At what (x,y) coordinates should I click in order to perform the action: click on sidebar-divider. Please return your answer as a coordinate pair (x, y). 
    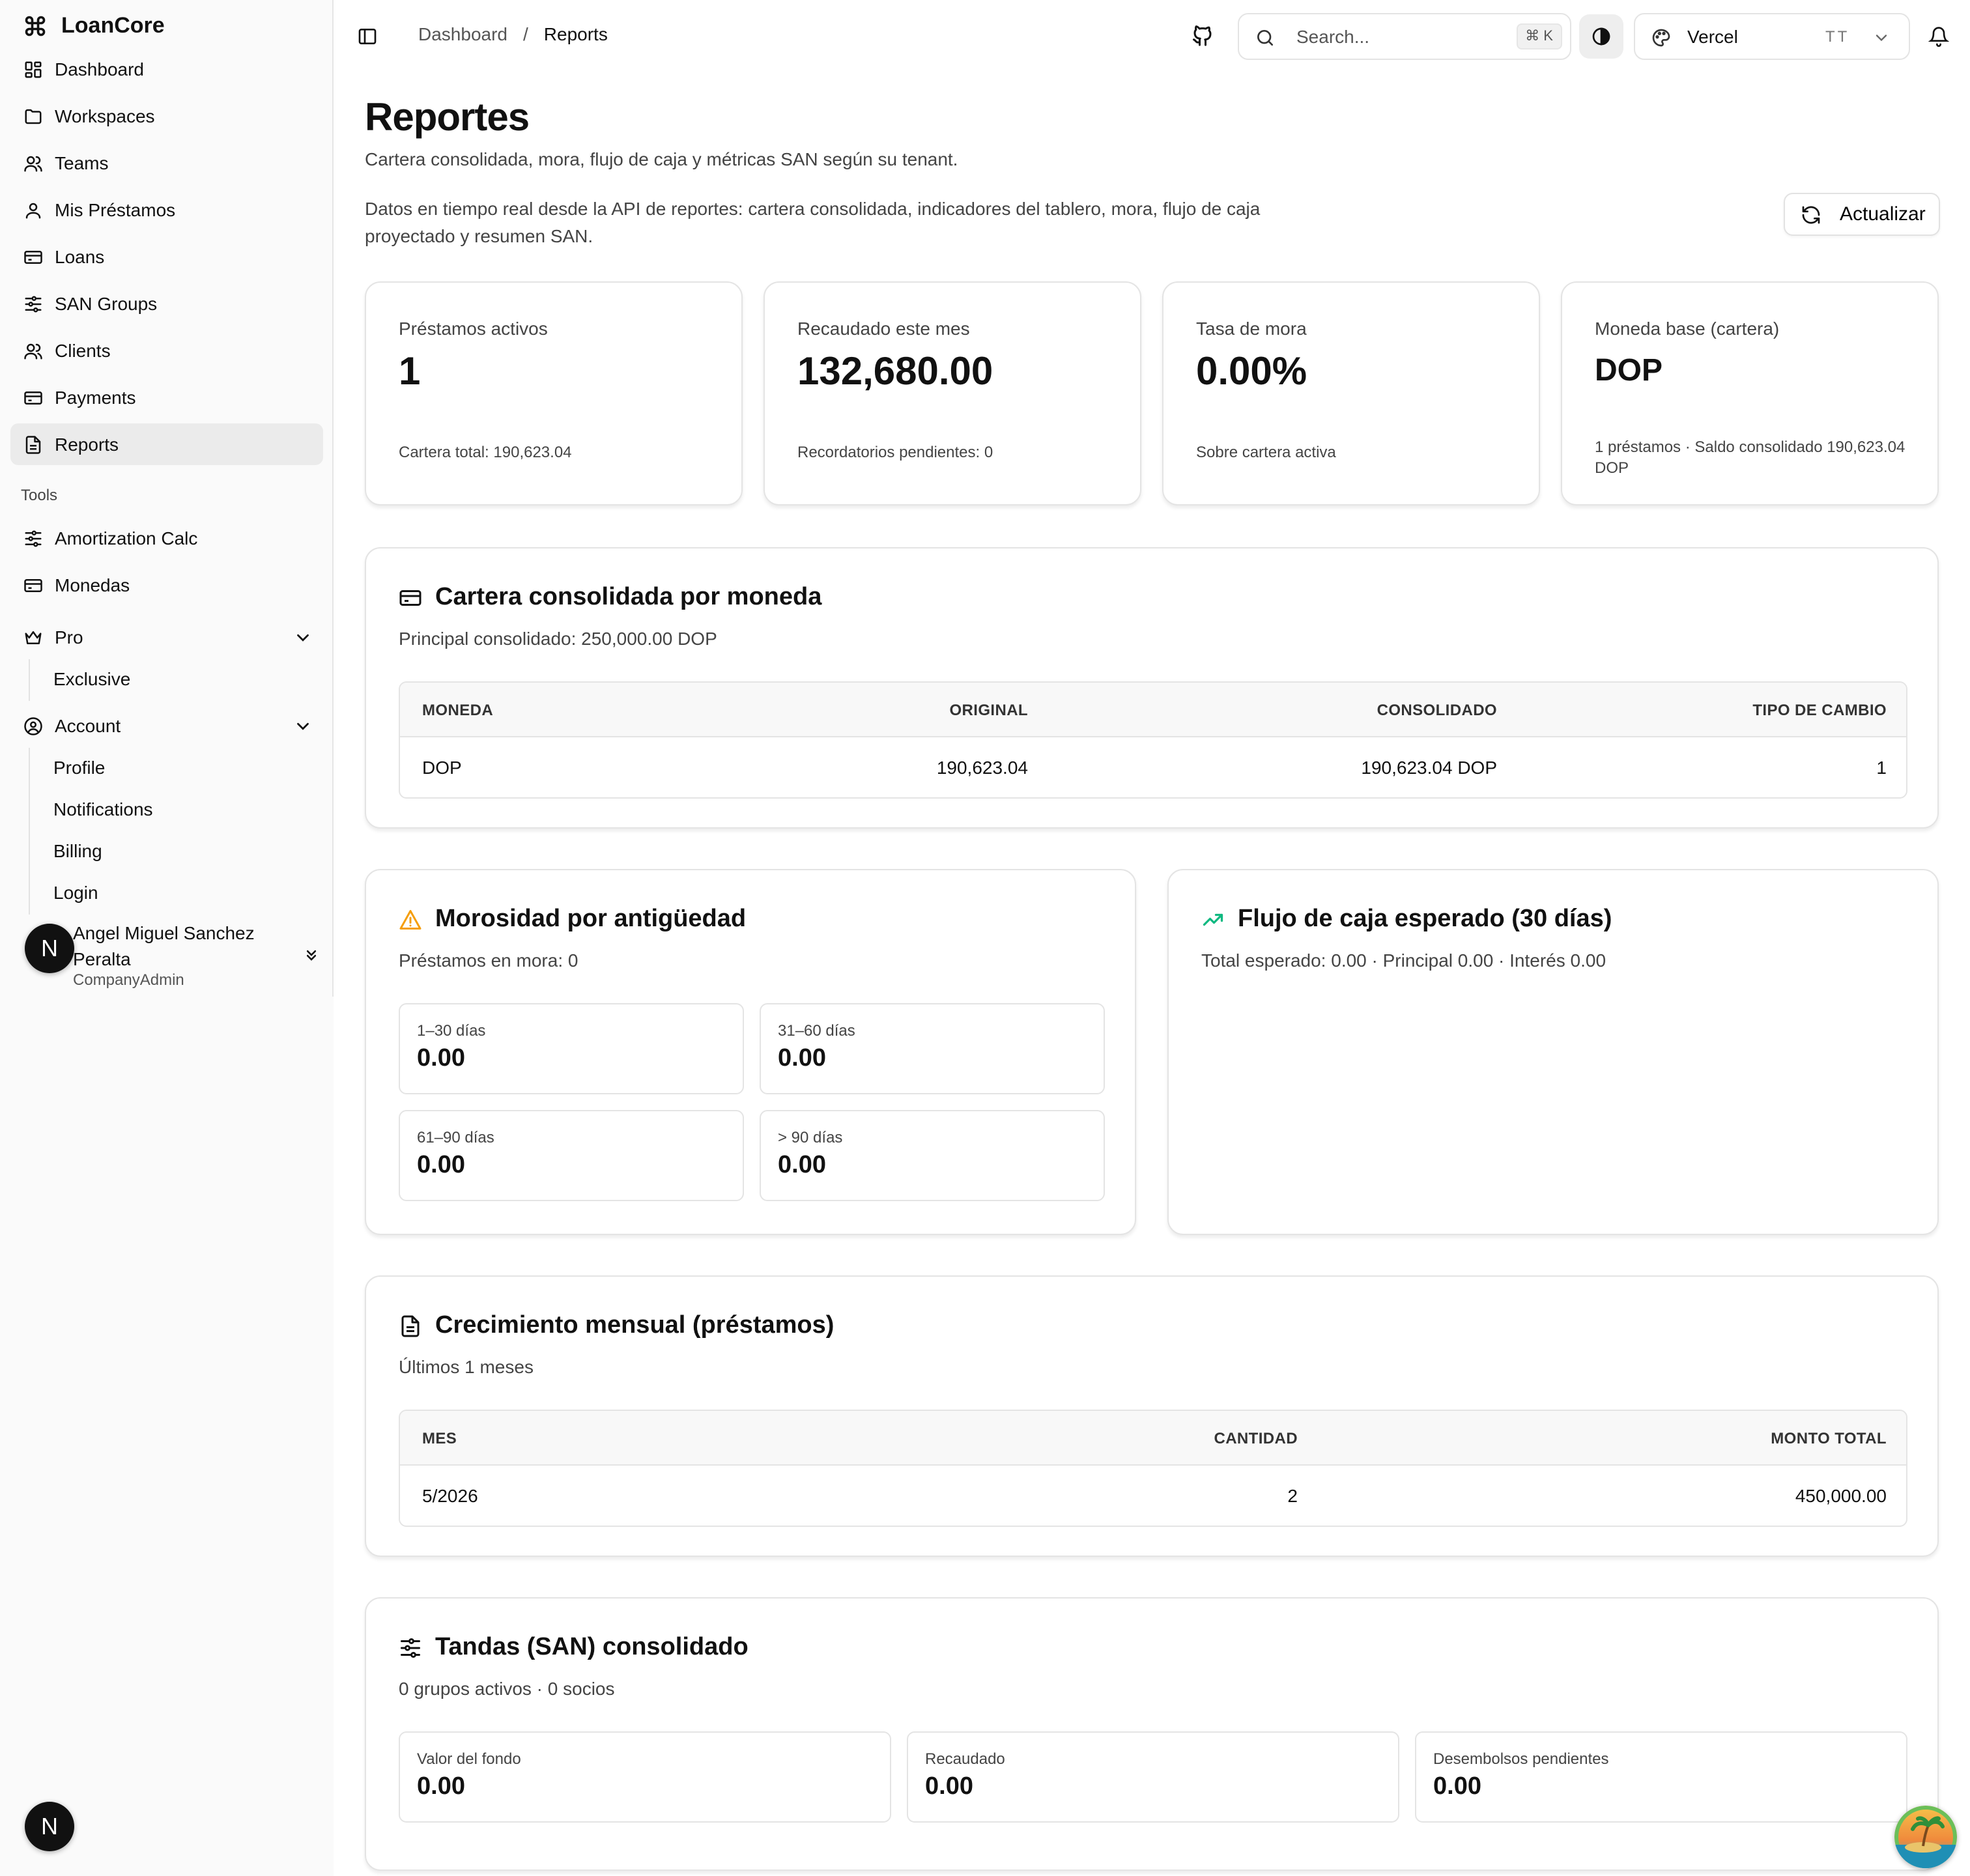
    Looking at the image, I should click on (333, 499).